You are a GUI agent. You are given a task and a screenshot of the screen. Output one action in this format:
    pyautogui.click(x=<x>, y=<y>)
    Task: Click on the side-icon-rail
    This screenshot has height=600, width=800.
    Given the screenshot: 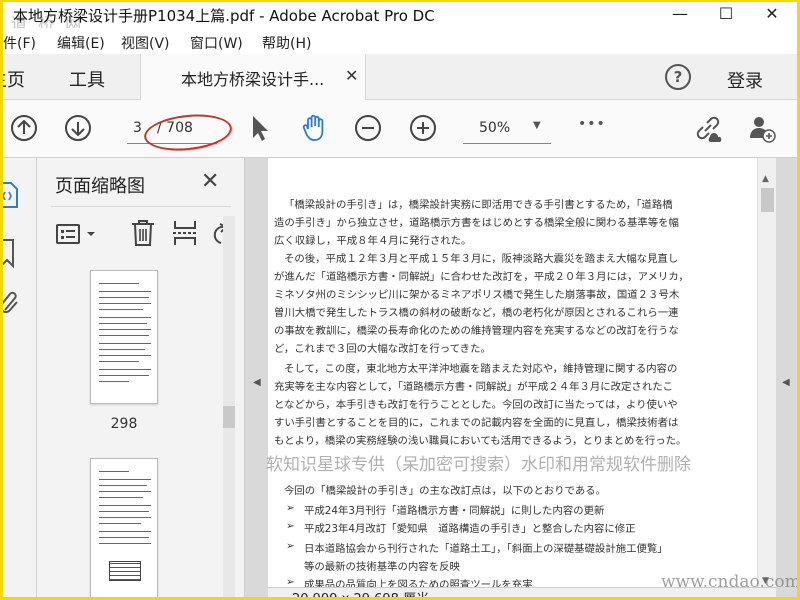 What is the action you would take?
    pyautogui.click(x=18, y=377)
    